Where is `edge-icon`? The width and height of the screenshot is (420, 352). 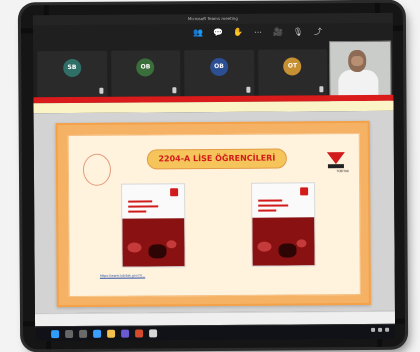
edge-icon is located at coordinates (97, 333).